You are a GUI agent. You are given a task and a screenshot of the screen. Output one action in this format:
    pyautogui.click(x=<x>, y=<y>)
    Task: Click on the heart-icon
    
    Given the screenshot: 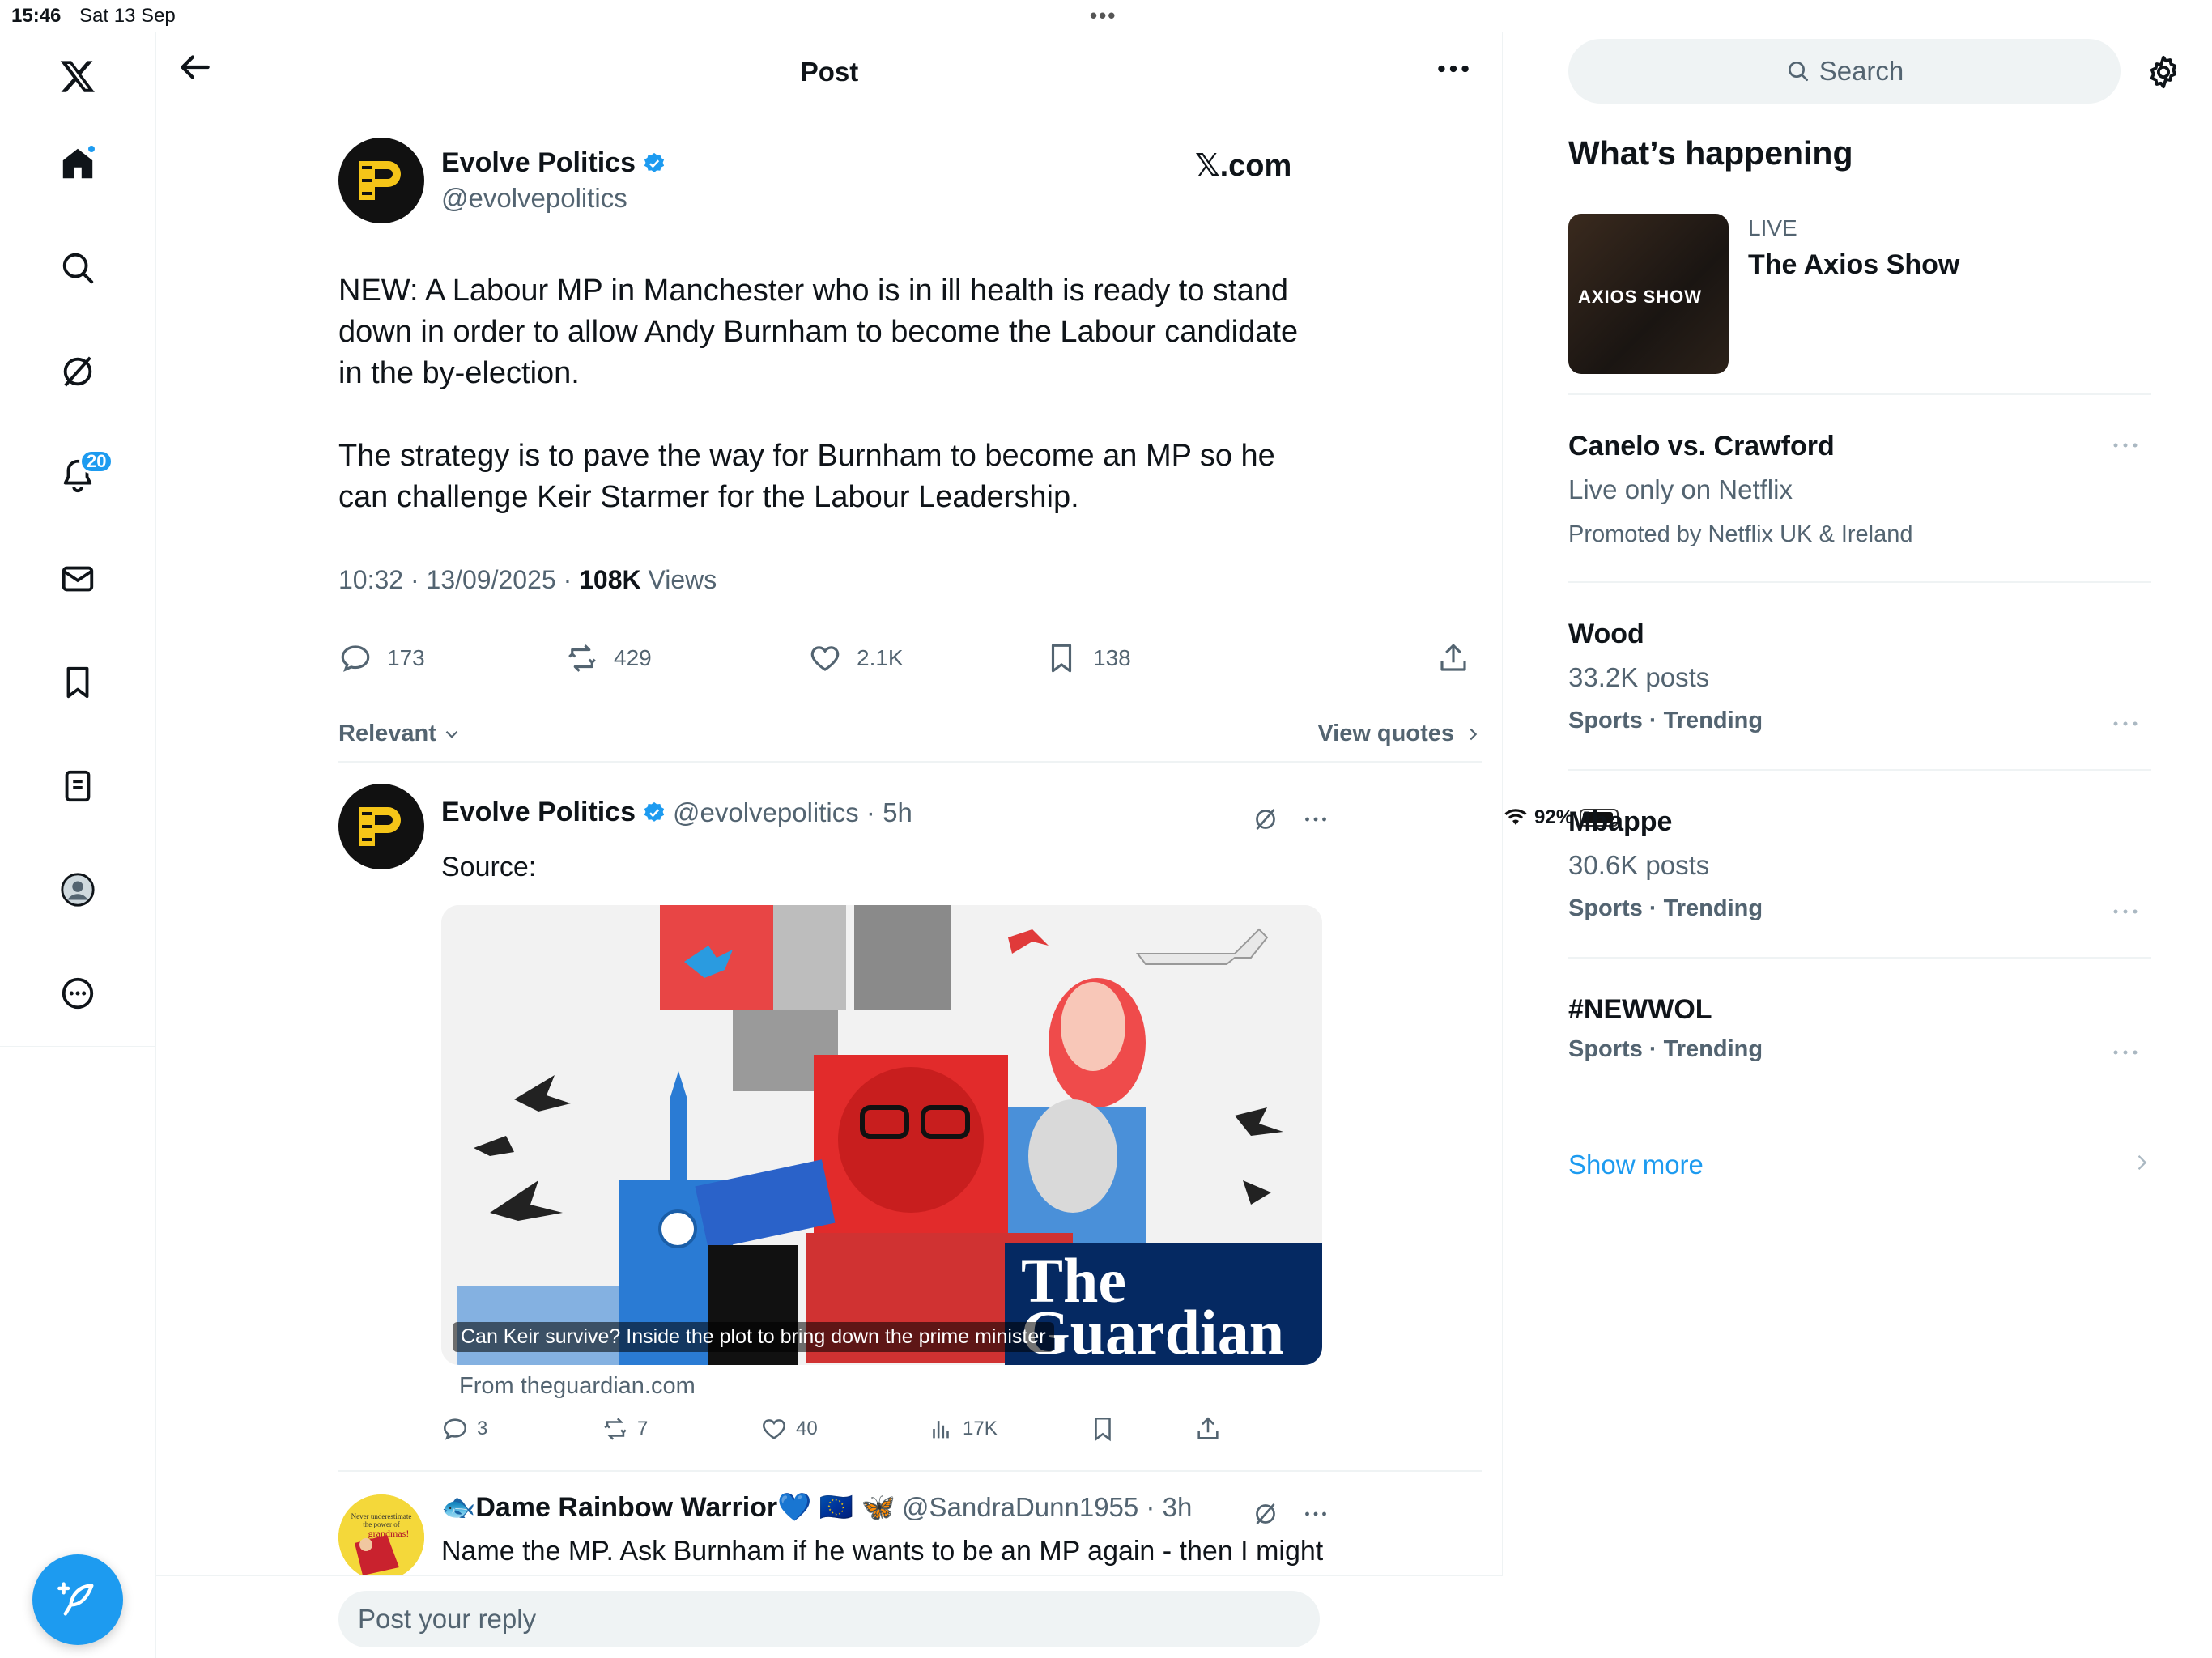 What is the action you would take?
    pyautogui.click(x=774, y=1429)
    